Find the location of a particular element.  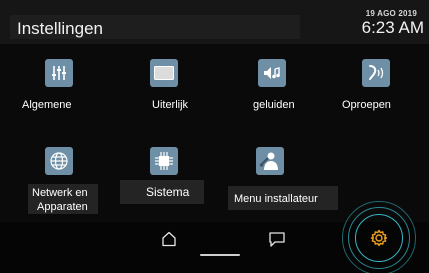

tile-label-line-1: Netwerk en is located at coordinates (60, 193).